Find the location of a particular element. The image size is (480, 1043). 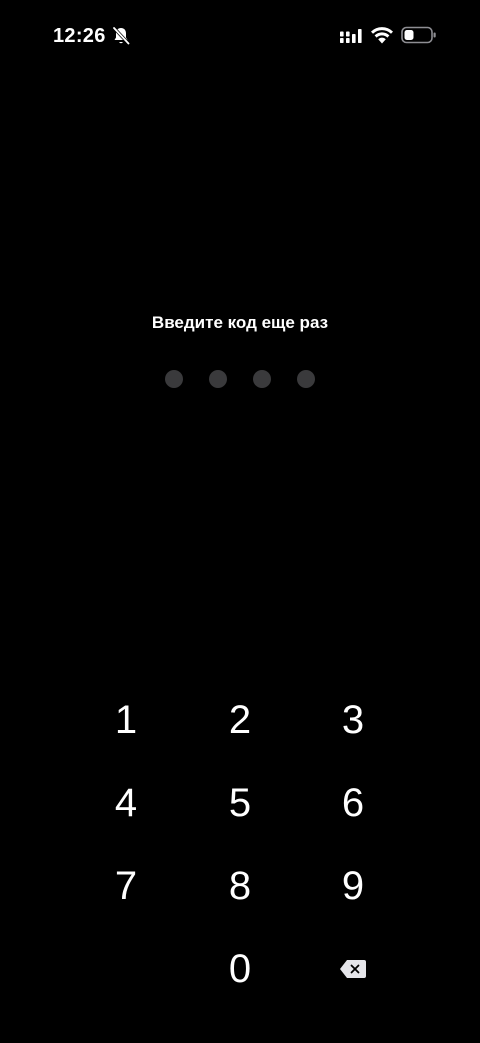

key-5: 5 is located at coordinates (240, 803).